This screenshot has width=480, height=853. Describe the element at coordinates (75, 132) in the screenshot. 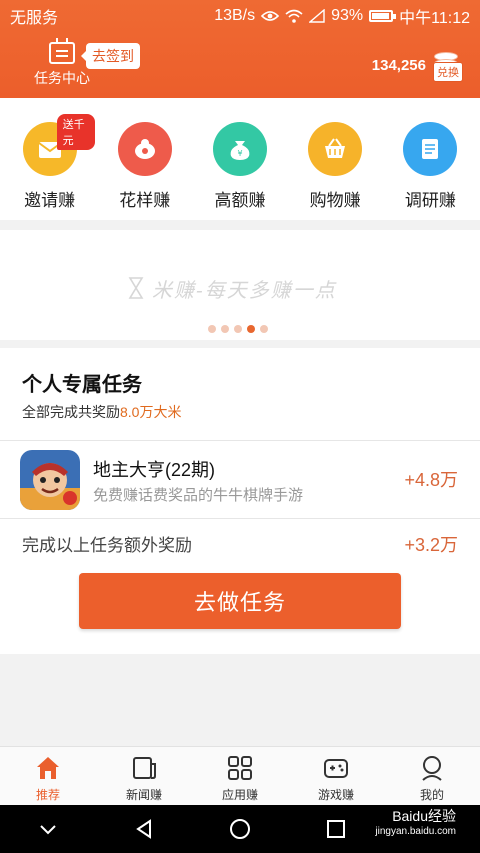

I see `invite-badge: 送千元` at that location.